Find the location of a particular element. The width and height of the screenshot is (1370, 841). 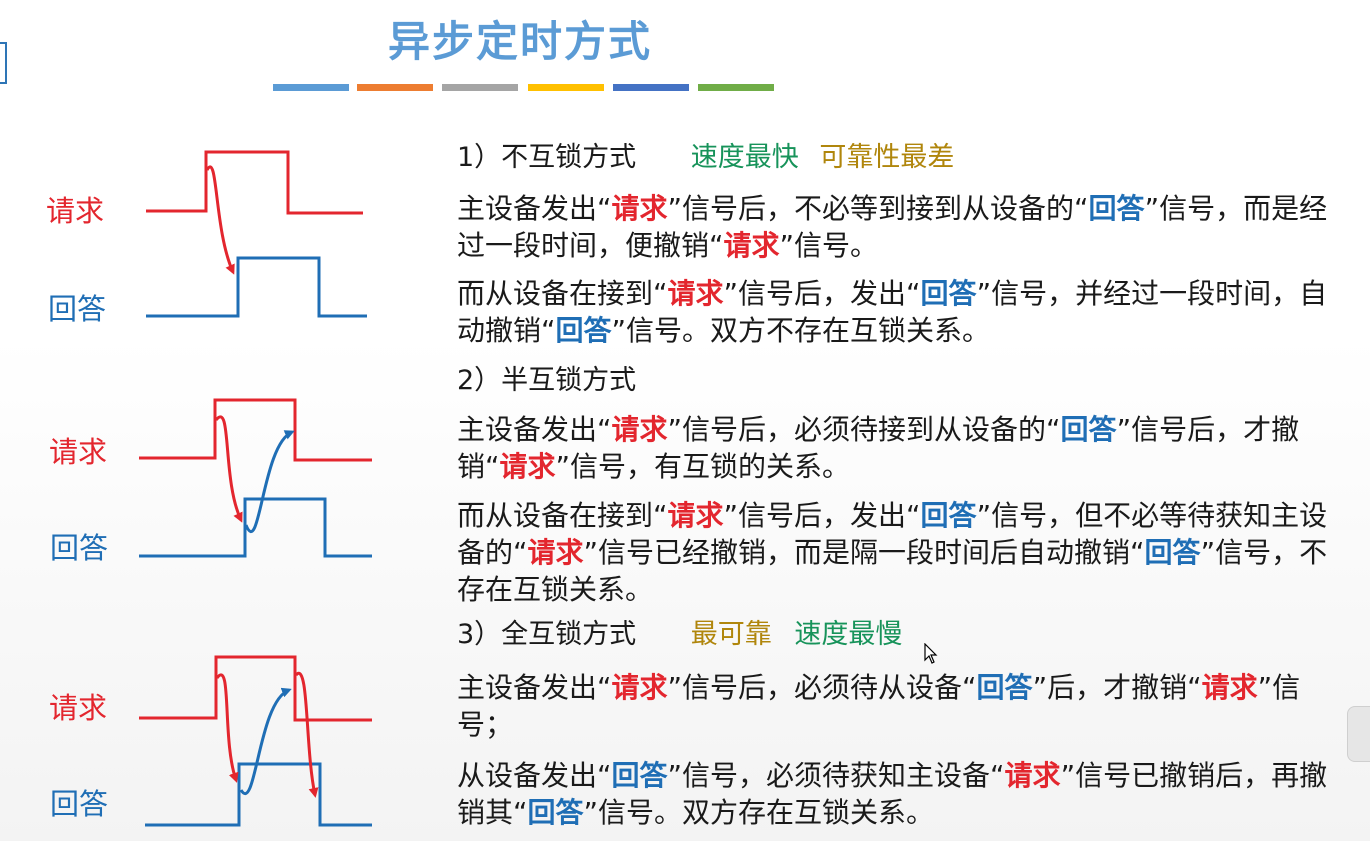

section2-heading: 2）半互锁方式 is located at coordinates (547, 380).